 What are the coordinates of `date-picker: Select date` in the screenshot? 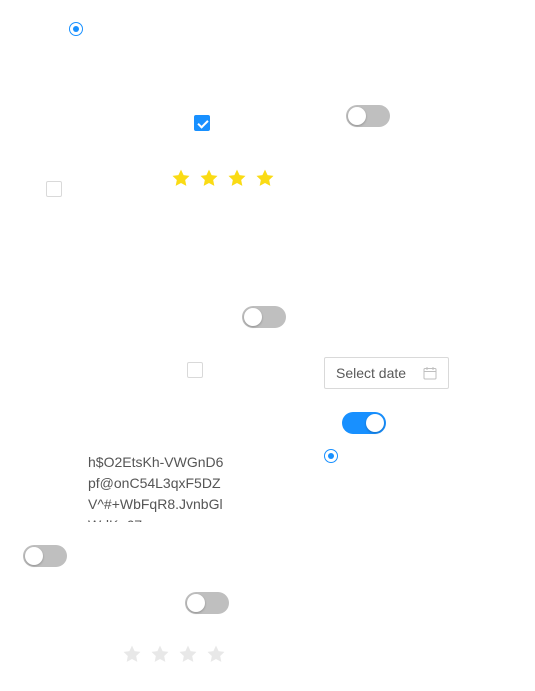 It's located at (386, 373).